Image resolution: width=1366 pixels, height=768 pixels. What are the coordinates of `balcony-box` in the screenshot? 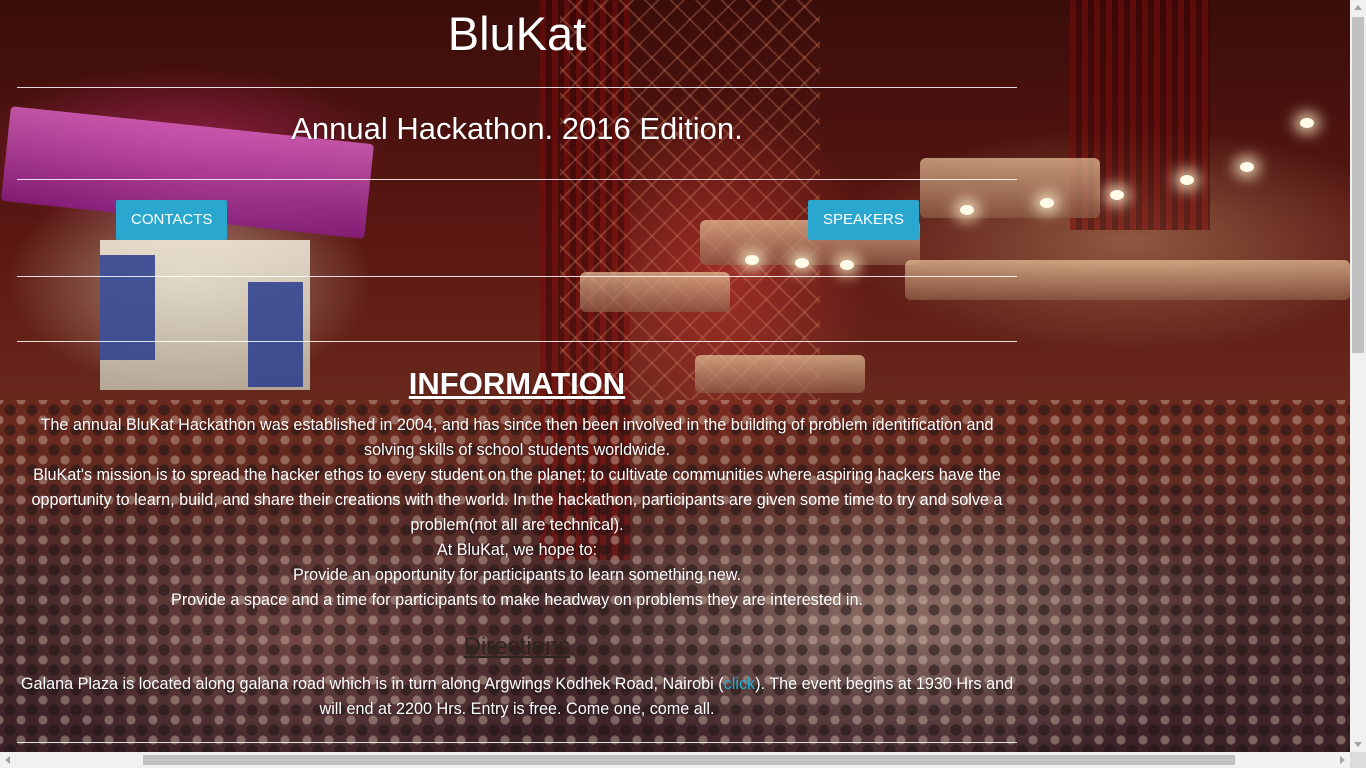 It's located at (655, 292).